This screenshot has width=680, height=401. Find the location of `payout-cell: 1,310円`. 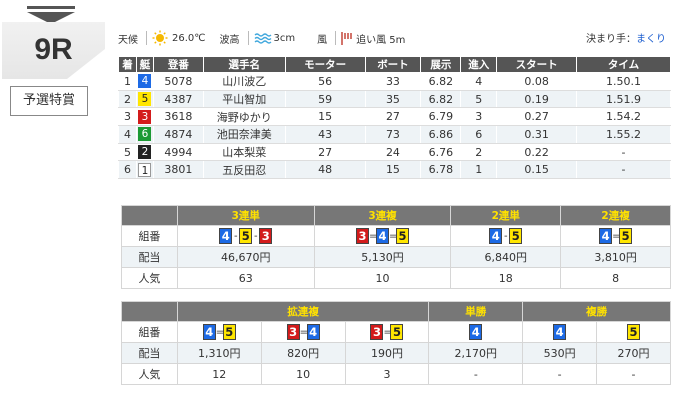

payout-cell: 1,310円 is located at coordinates (219, 353).